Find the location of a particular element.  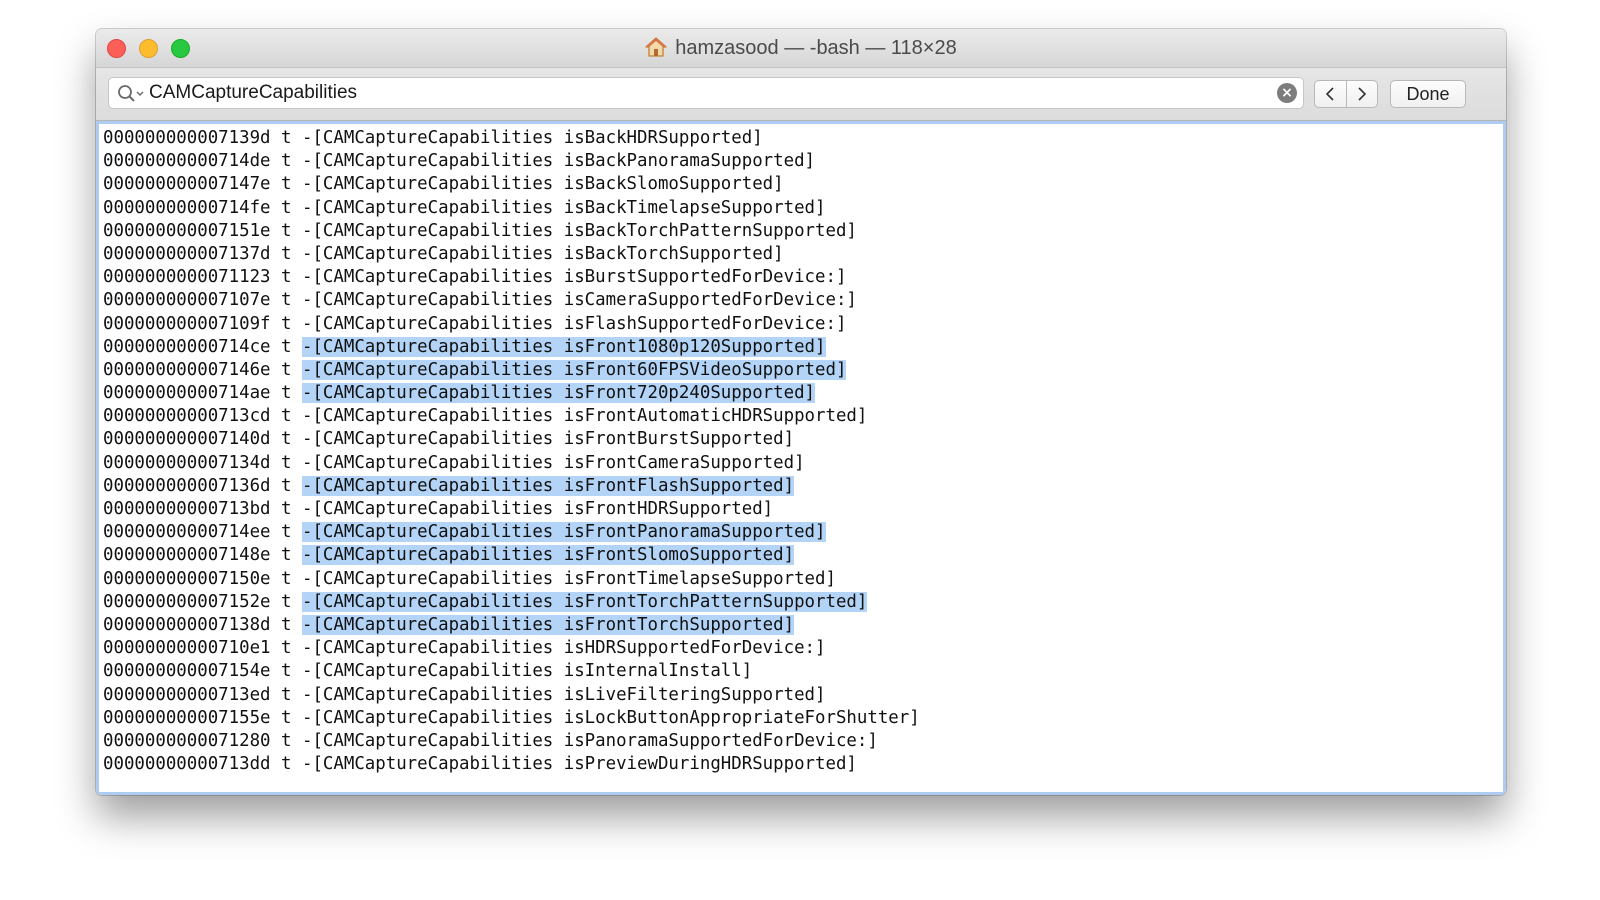

symbol-address: 000000000007151e is located at coordinates (187, 230).